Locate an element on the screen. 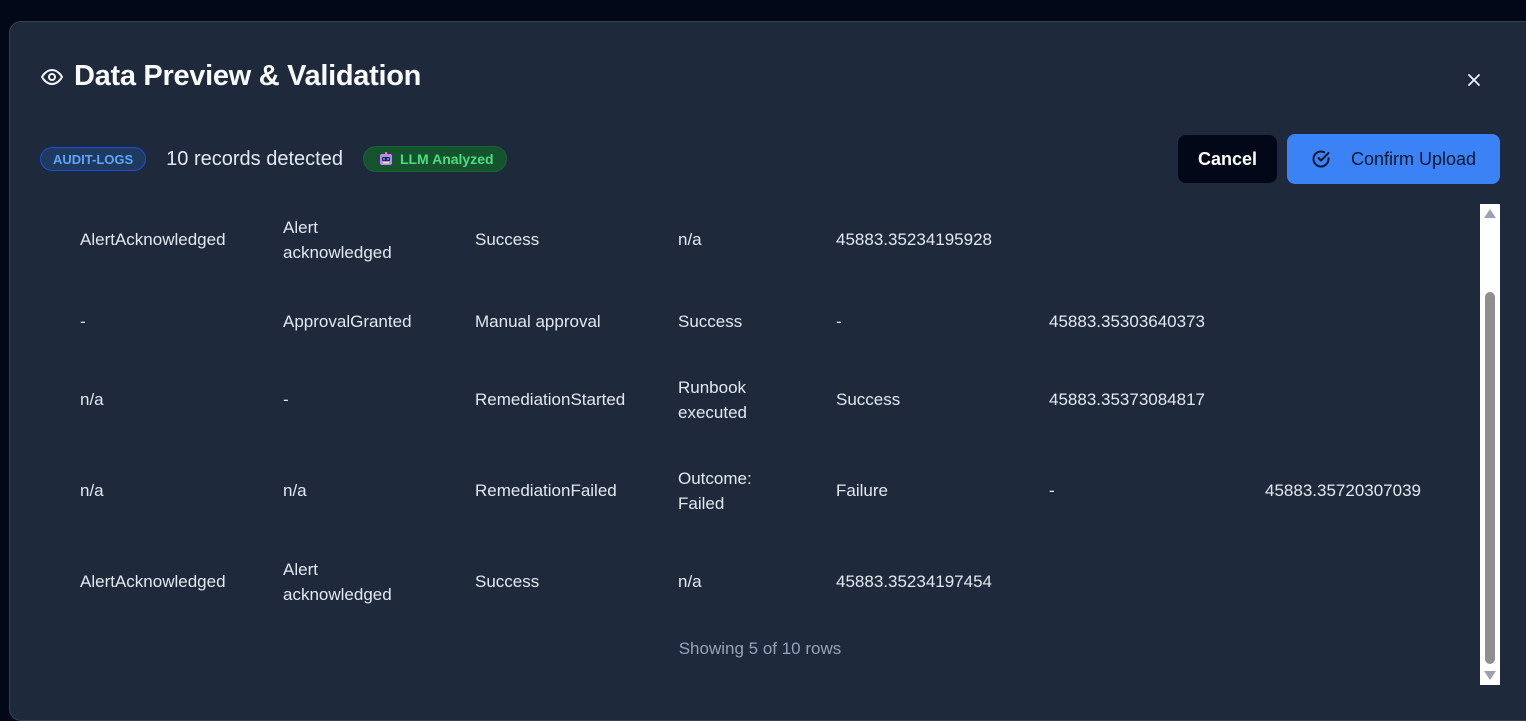 The image size is (1526, 721). llm-badge-label: LLM Analyzed is located at coordinates (446, 159).